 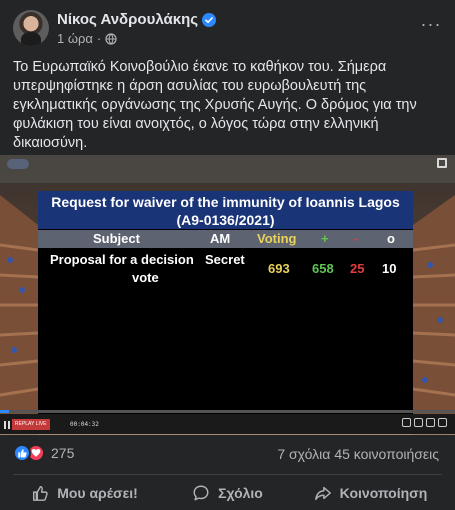 I want to click on post-actions: Μου αρέσει! Σχόλιο Κοινοποίηση, so click(x=227, y=493).